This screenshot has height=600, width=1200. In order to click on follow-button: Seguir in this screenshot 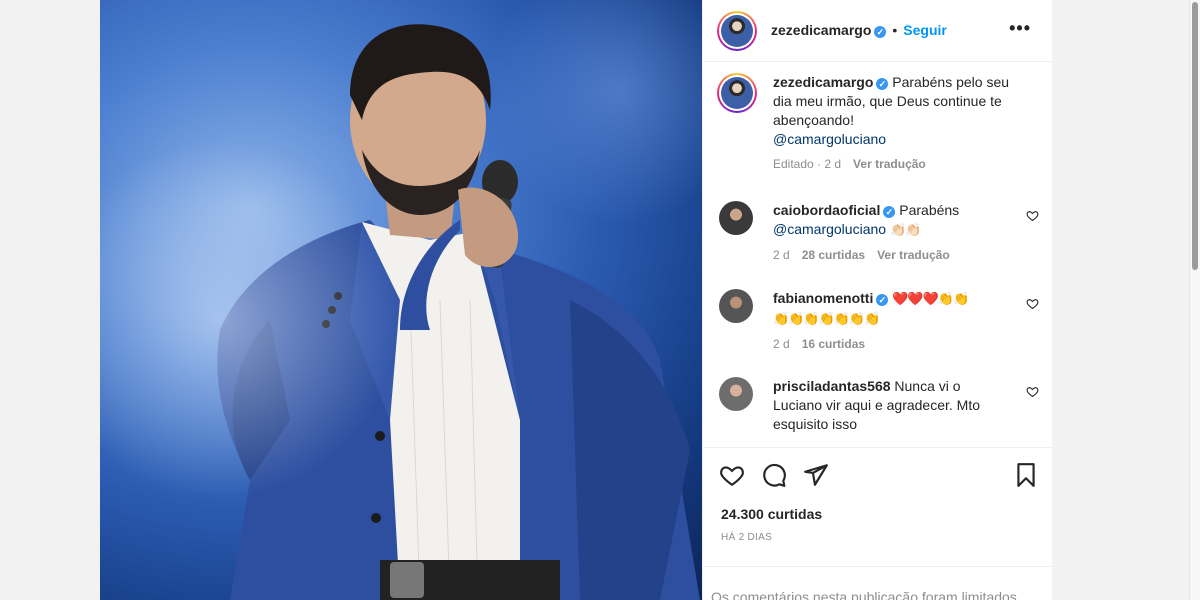, I will do `click(925, 30)`.